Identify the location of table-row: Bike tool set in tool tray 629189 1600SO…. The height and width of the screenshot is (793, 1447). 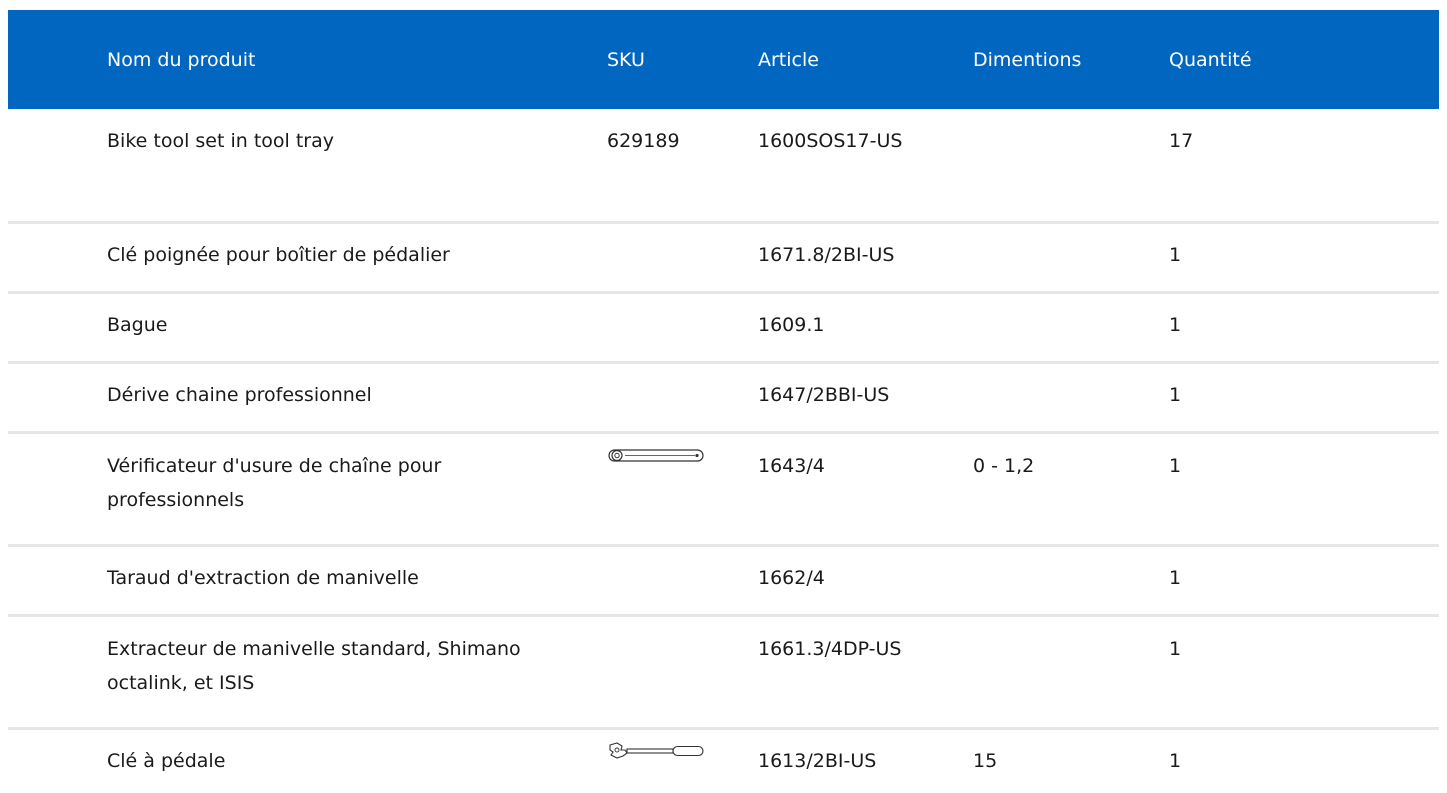
(723, 166).